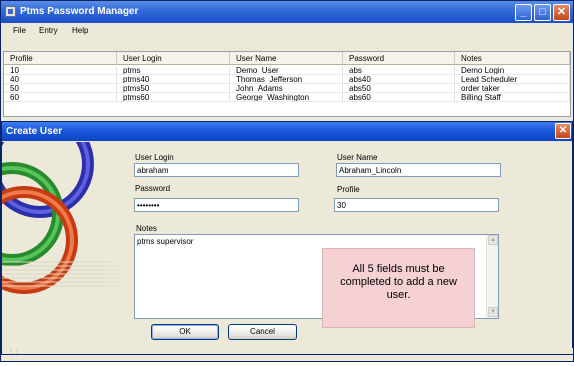 The height and width of the screenshot is (366, 574). What do you see at coordinates (493, 312) in the screenshot?
I see `scroll-down-icon: ▼` at bounding box center [493, 312].